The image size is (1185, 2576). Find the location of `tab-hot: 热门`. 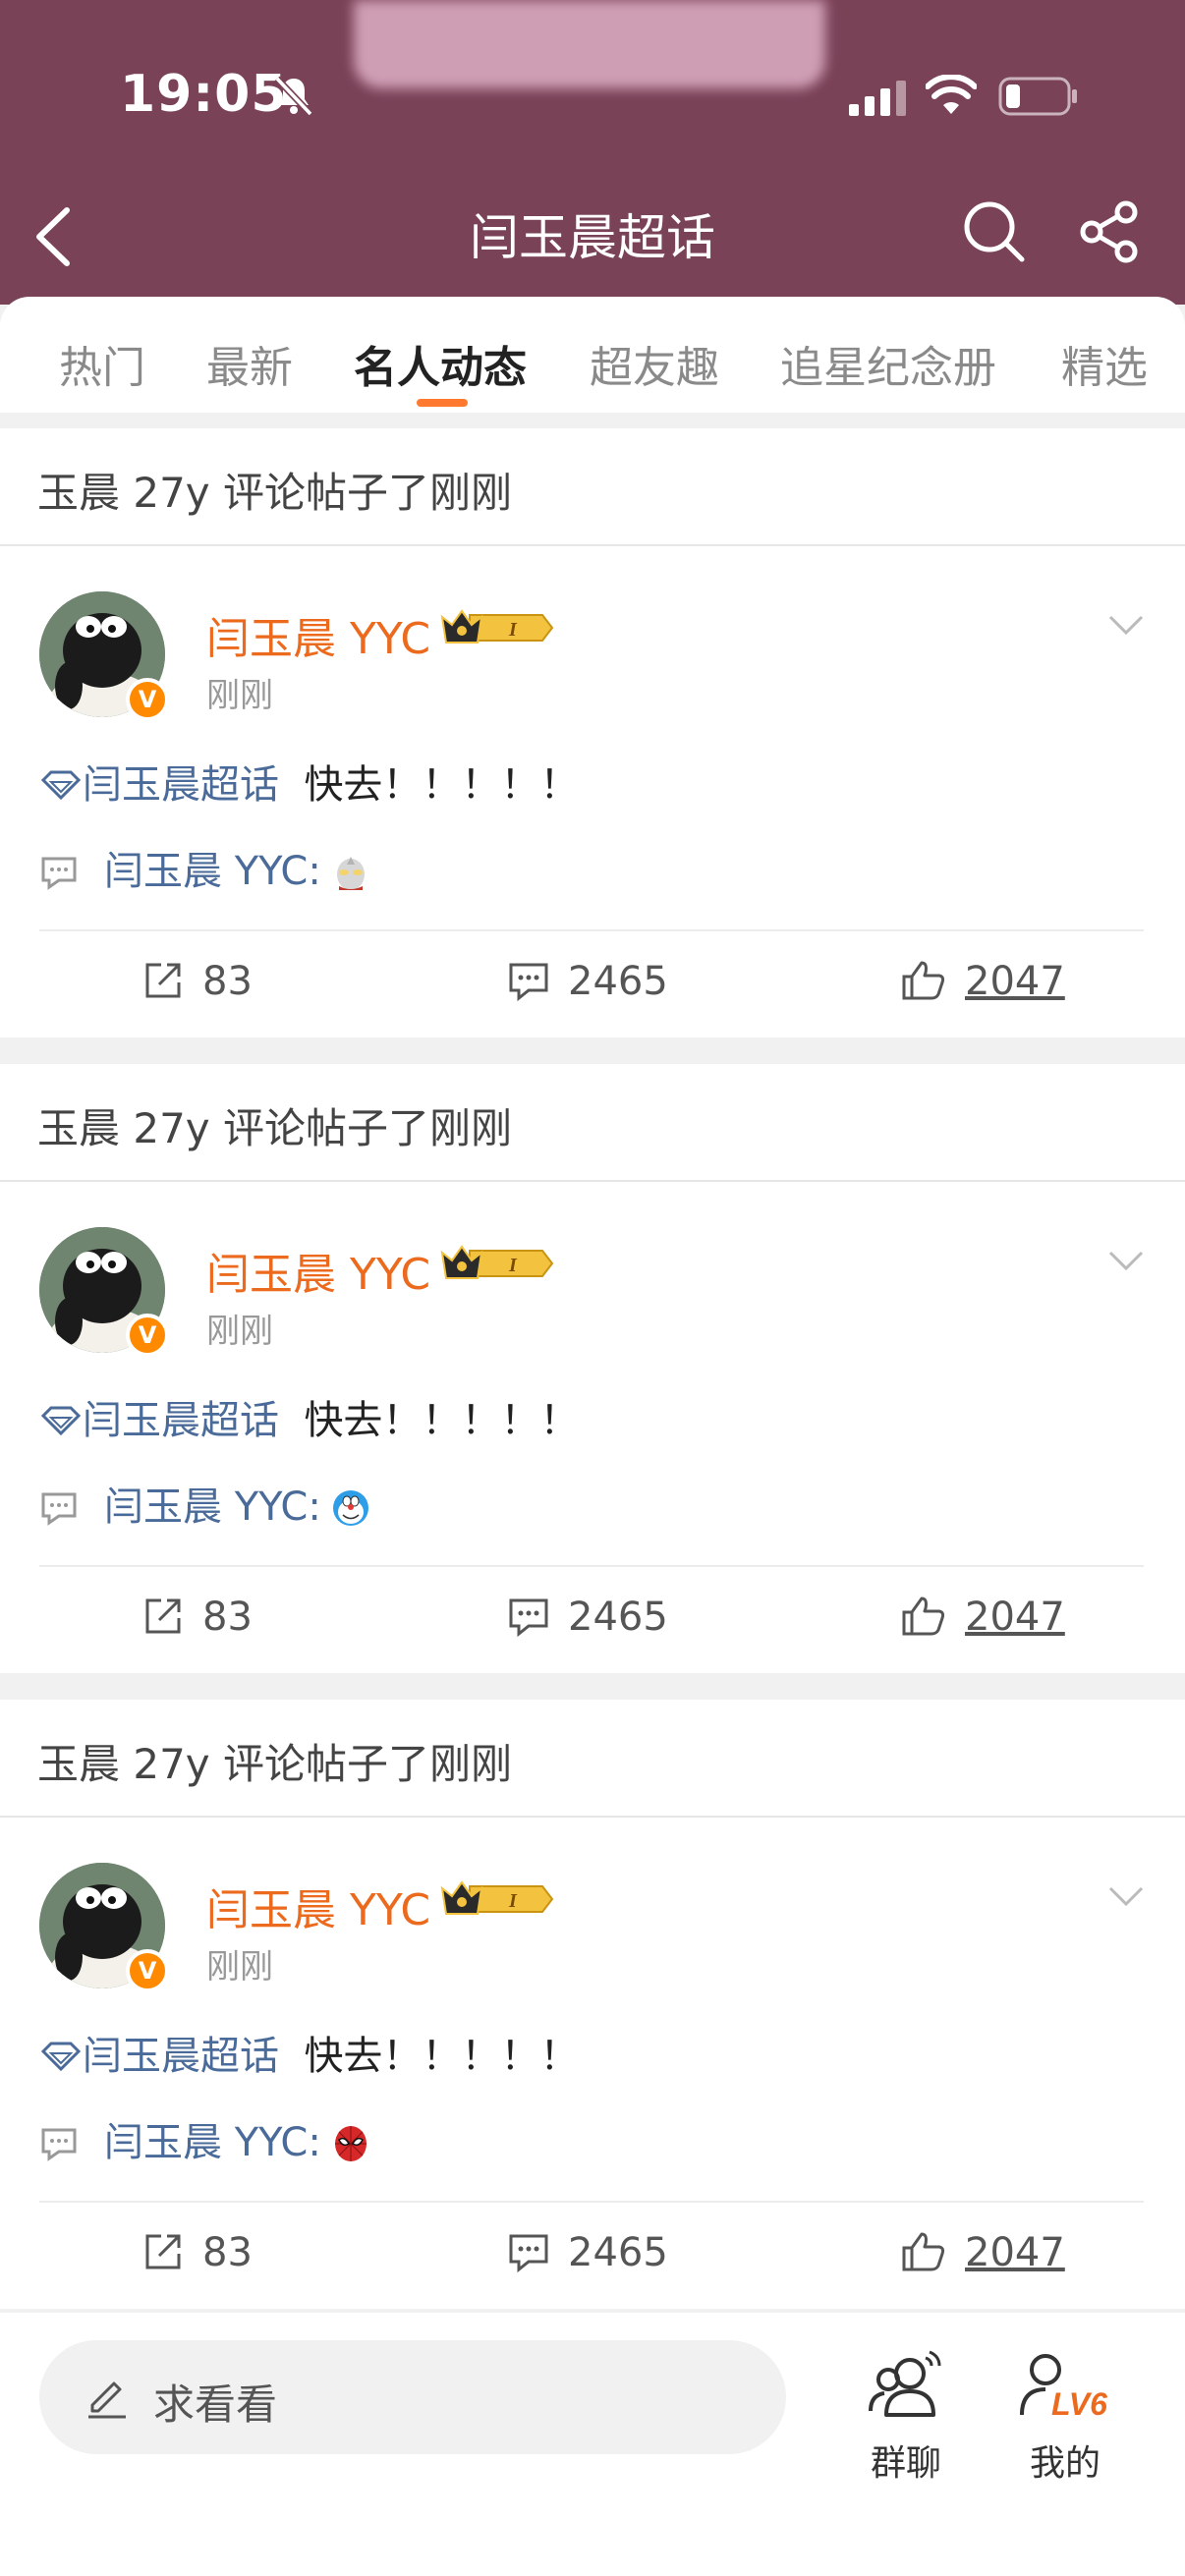

tab-hot: 热门 is located at coordinates (102, 363).